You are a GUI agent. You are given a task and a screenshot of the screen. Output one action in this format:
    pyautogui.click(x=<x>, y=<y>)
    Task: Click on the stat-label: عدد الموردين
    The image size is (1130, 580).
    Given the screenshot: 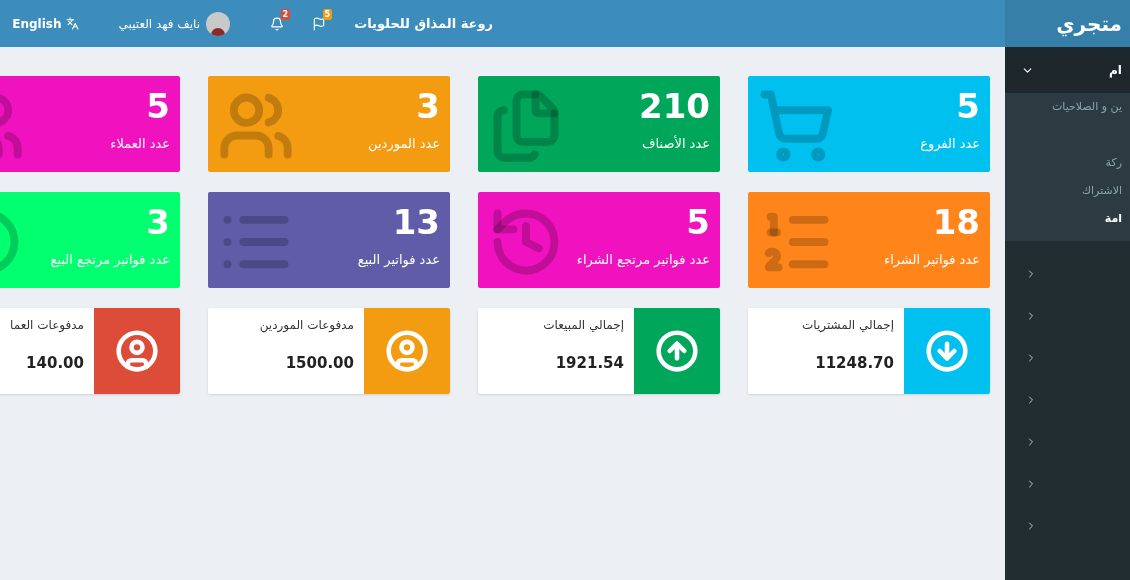 What is the action you would take?
    pyautogui.click(x=404, y=144)
    